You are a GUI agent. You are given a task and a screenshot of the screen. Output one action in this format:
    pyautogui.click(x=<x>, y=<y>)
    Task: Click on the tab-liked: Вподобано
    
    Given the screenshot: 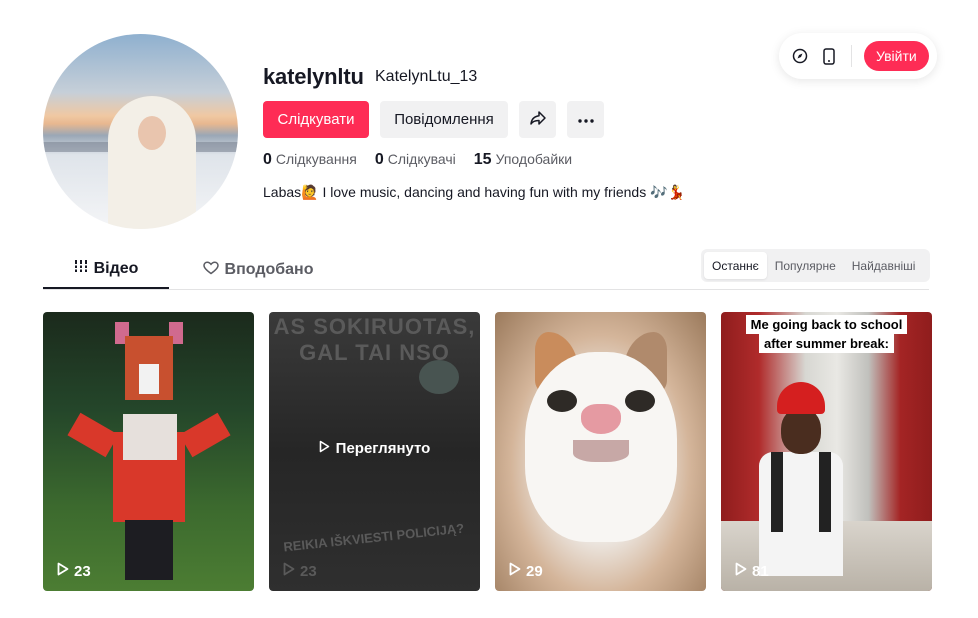 What is the action you would take?
    pyautogui.click(x=258, y=270)
    